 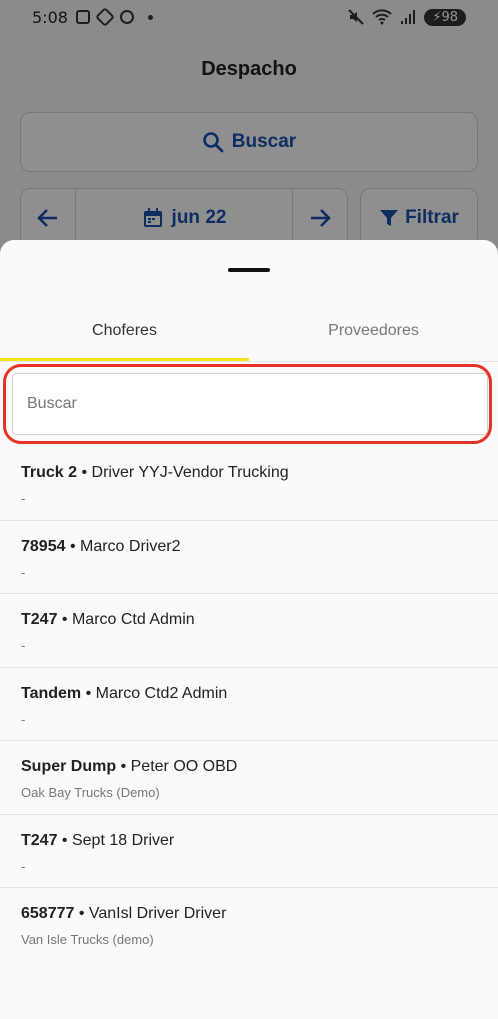 What do you see at coordinates (373, 331) in the screenshot?
I see `tab-proveedores: Proveedores` at bounding box center [373, 331].